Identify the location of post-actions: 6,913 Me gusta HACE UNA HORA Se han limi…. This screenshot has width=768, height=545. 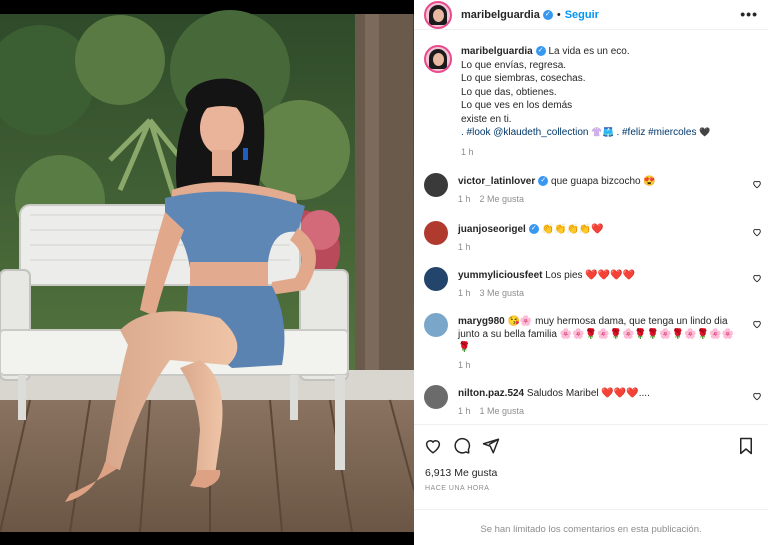
(591, 484).